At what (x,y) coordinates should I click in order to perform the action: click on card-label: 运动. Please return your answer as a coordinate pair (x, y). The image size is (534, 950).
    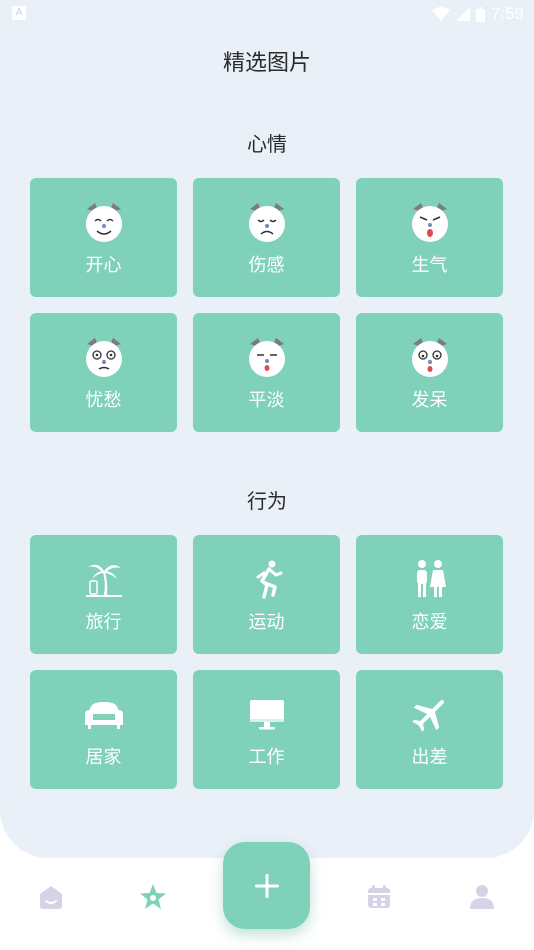
    Looking at the image, I should click on (266, 622).